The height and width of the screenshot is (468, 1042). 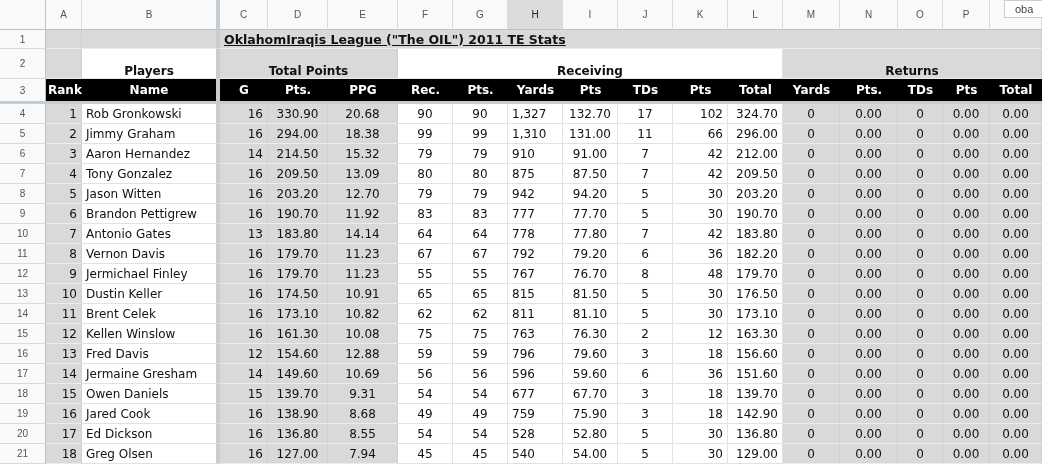 I want to click on table-cell: 528, so click(x=535, y=434).